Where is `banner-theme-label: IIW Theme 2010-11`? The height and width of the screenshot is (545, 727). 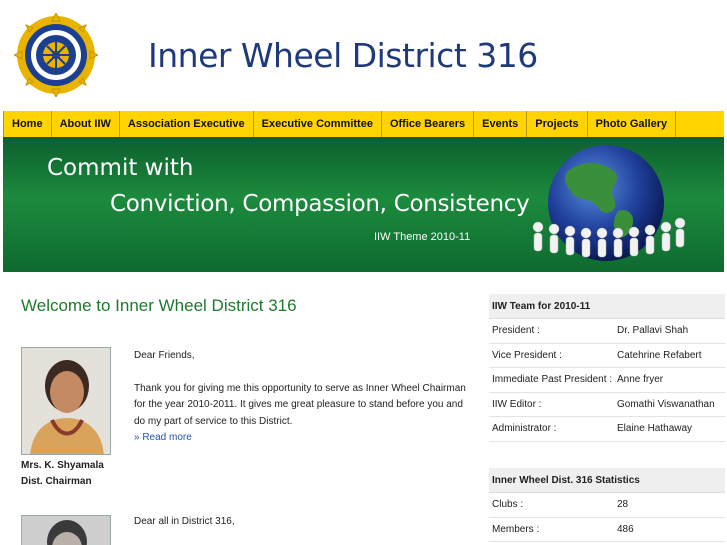
banner-theme-label: IIW Theme 2010-11 is located at coordinates (422, 237).